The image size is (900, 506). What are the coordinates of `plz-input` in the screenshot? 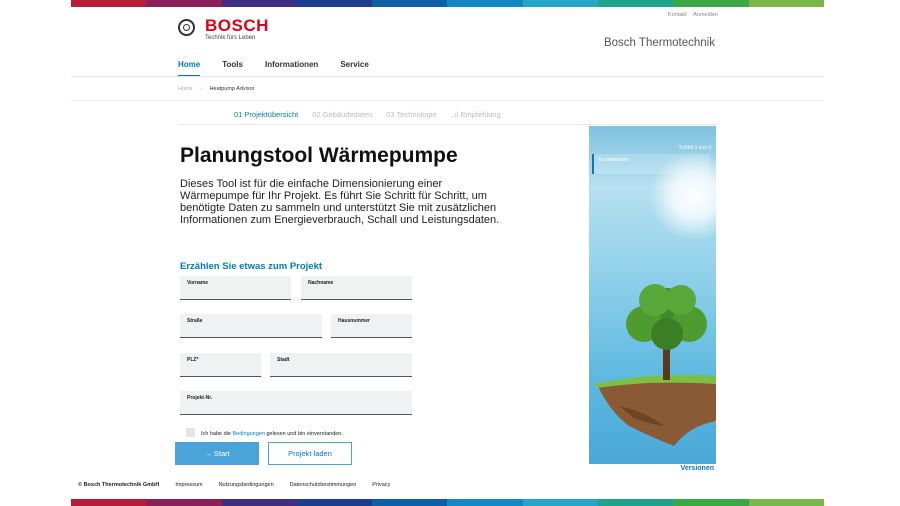 It's located at (220, 372).